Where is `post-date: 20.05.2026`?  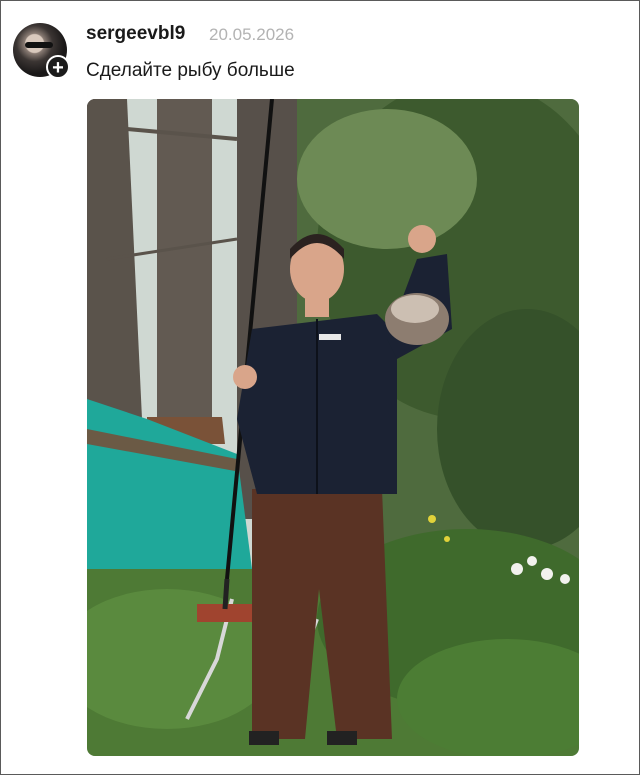 post-date: 20.05.2026 is located at coordinates (252, 34).